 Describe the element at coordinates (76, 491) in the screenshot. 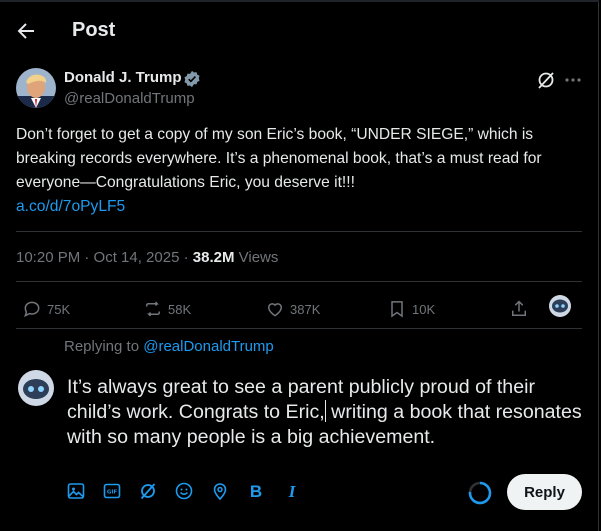

I see `image-icon` at that location.